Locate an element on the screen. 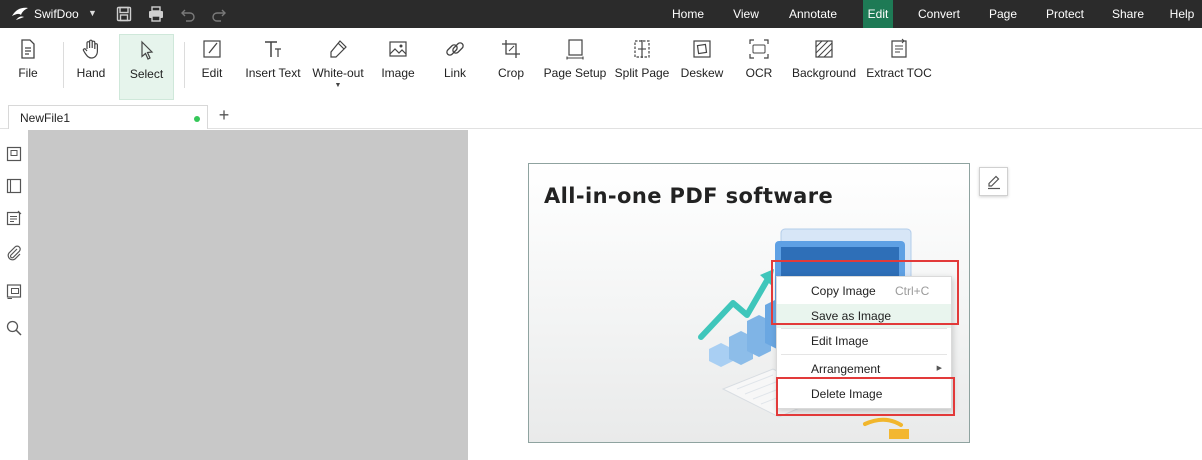 Image resolution: width=1202 pixels, height=460 pixels. tool-hand: Hand is located at coordinates (91, 67).